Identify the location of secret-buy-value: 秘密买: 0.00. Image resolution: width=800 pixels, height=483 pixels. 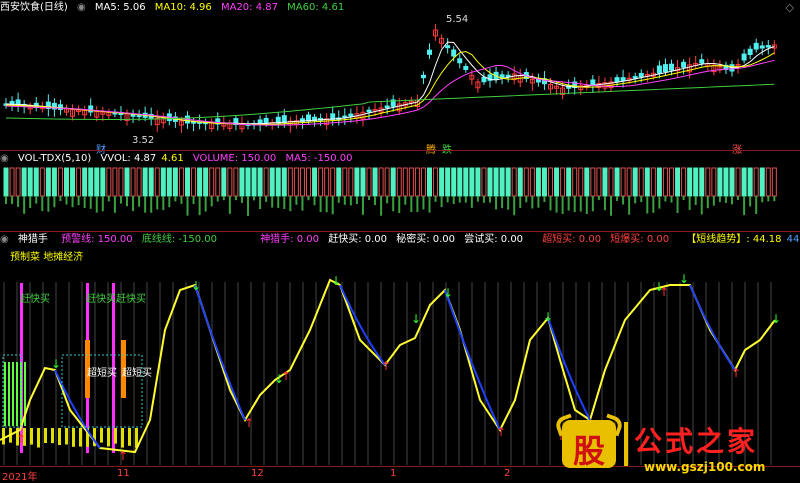
(426, 239).